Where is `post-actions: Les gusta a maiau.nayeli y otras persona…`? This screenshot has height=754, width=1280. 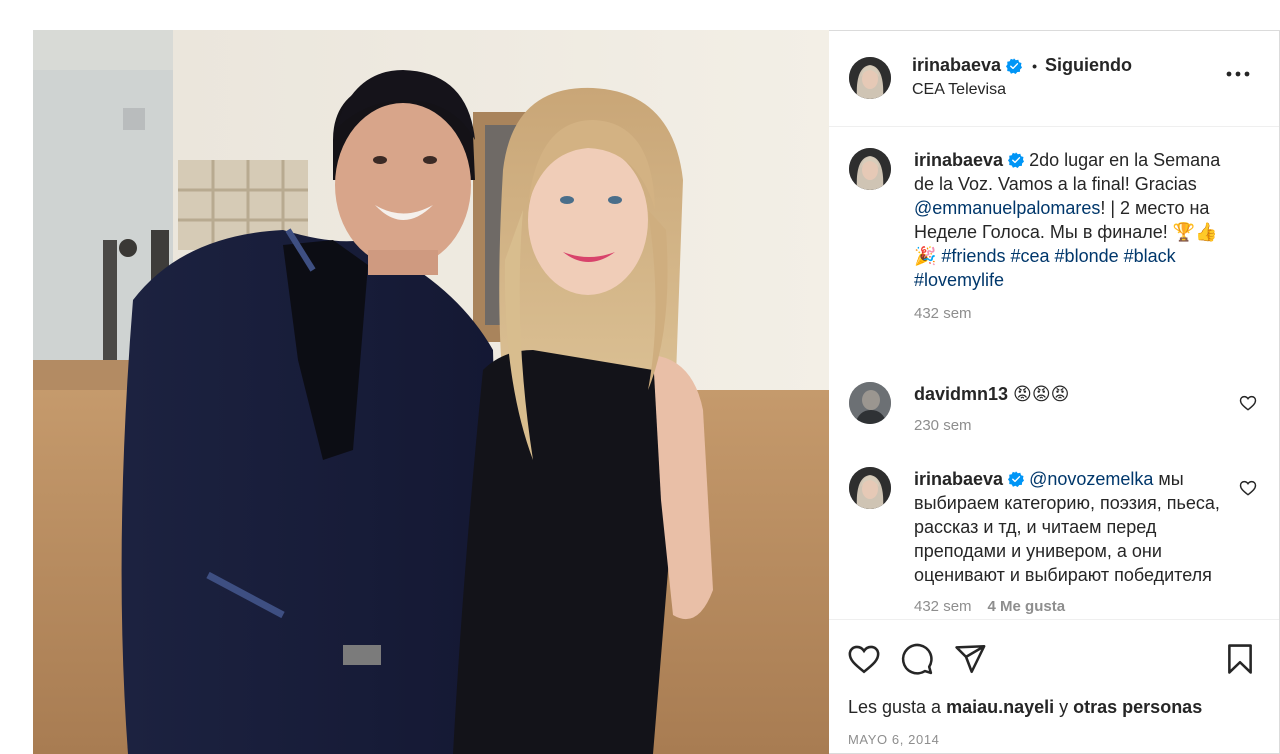 post-actions: Les gusta a maiau.nayeli y otras persona… is located at coordinates (1054, 686).